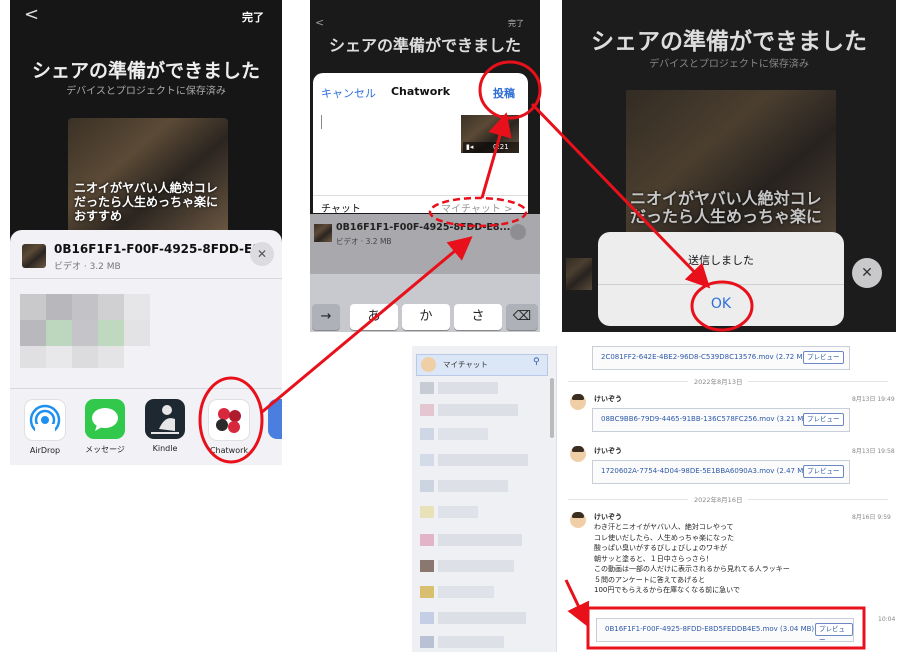 The width and height of the screenshot is (900, 652). Describe the element at coordinates (326, 317) in the screenshot. I see `arrow-key: →` at that location.